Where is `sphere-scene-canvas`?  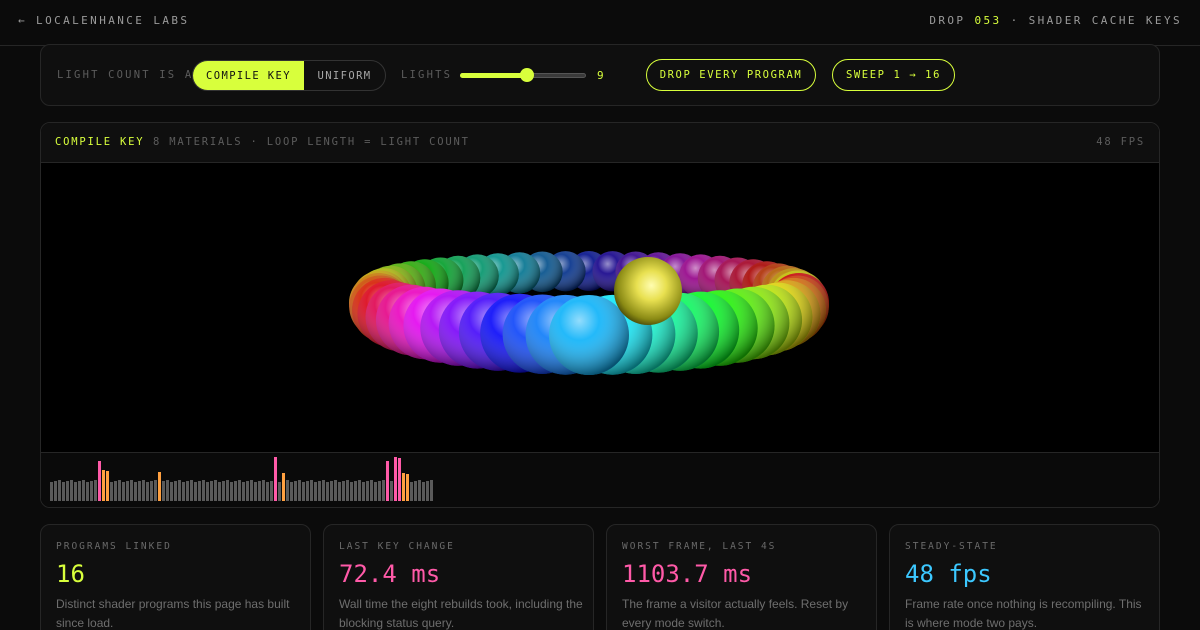 sphere-scene-canvas is located at coordinates (589, 313).